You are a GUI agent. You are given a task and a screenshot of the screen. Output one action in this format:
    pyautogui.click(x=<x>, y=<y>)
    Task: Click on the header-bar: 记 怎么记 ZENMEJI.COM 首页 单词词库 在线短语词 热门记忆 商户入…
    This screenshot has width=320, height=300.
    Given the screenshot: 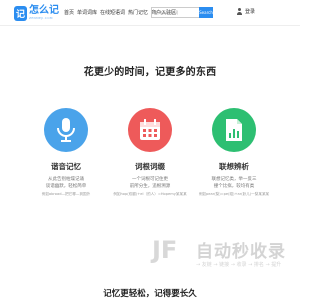 What is the action you would take?
    pyautogui.click(x=150, y=13)
    